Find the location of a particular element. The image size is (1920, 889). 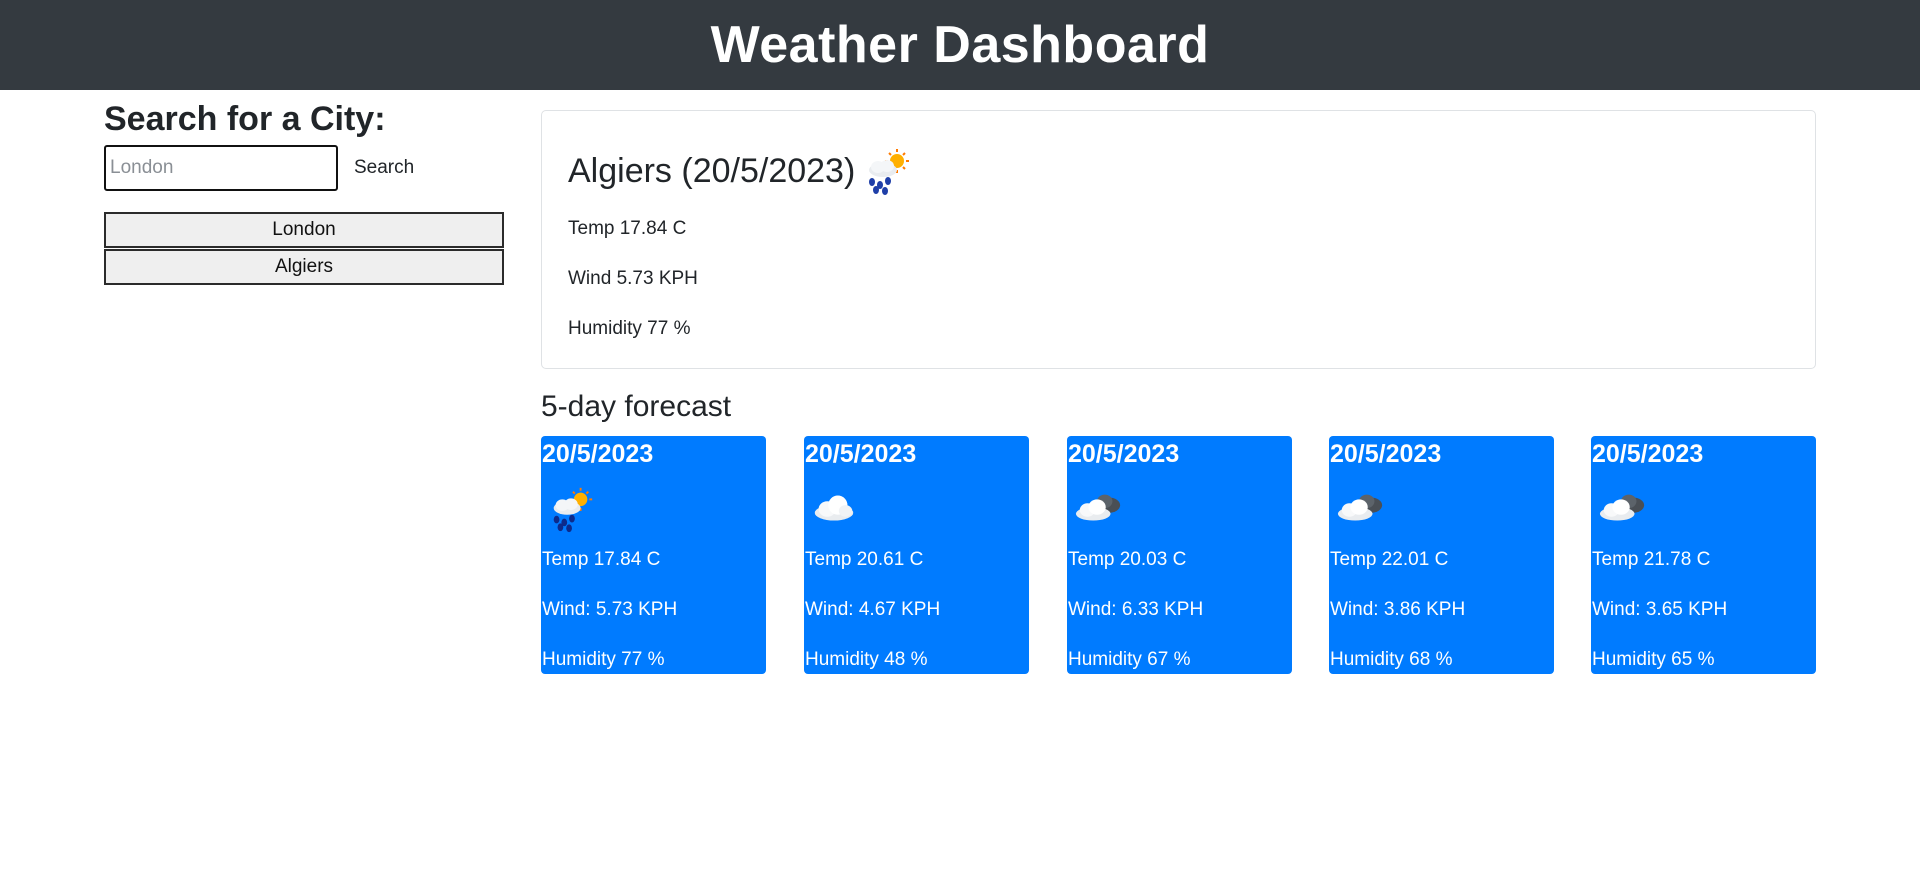

forecast-humidity: Humidity 65 % is located at coordinates (1653, 659).